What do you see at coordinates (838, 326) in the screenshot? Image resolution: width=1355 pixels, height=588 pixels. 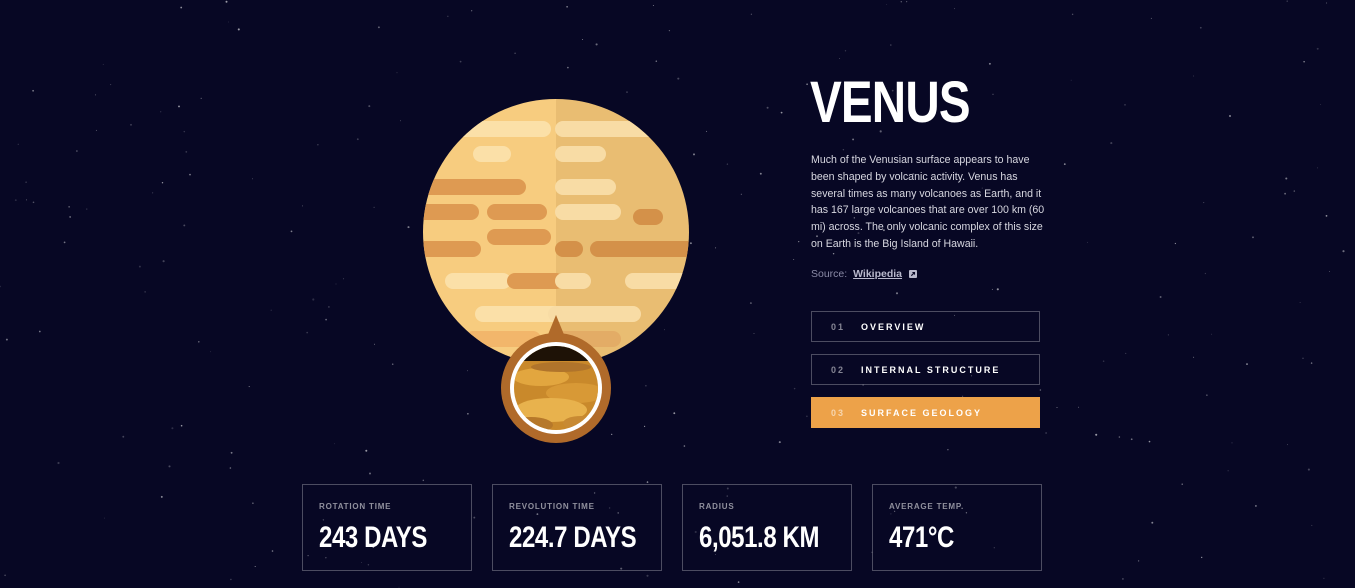 I see `tab-number: 01` at bounding box center [838, 326].